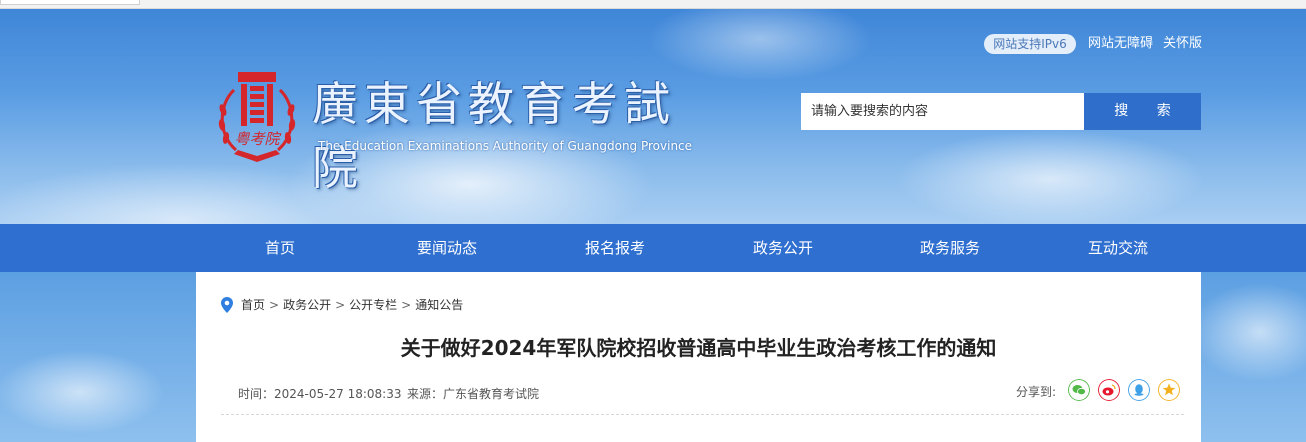 Image resolution: width=1306 pixels, height=442 pixels. I want to click on breadcrumb-notices: 通知公告, so click(439, 305).